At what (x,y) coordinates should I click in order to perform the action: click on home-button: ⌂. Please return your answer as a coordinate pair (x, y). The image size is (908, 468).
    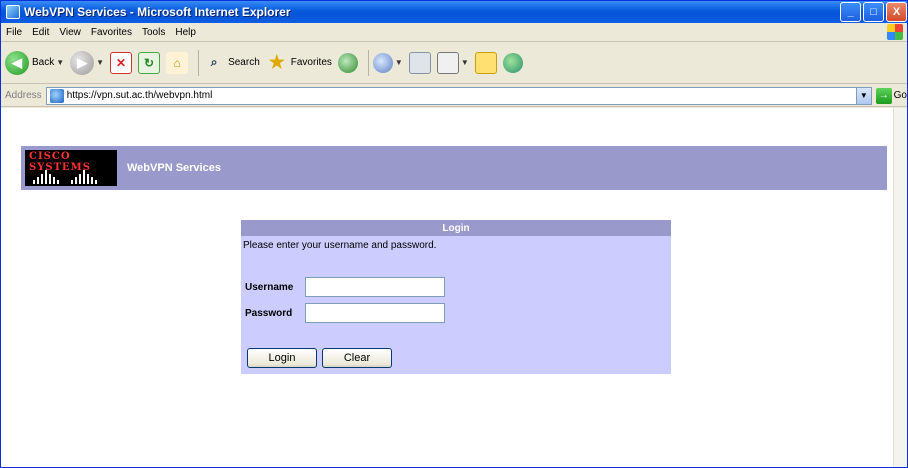
    Looking at the image, I should click on (177, 62).